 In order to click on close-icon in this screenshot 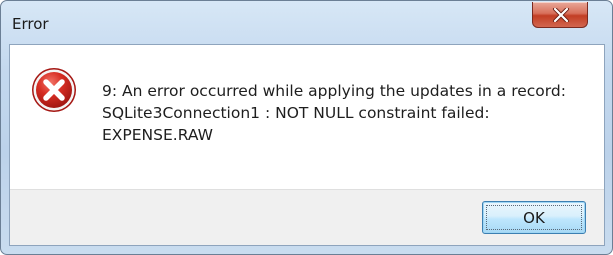, I will do `click(561, 15)`.